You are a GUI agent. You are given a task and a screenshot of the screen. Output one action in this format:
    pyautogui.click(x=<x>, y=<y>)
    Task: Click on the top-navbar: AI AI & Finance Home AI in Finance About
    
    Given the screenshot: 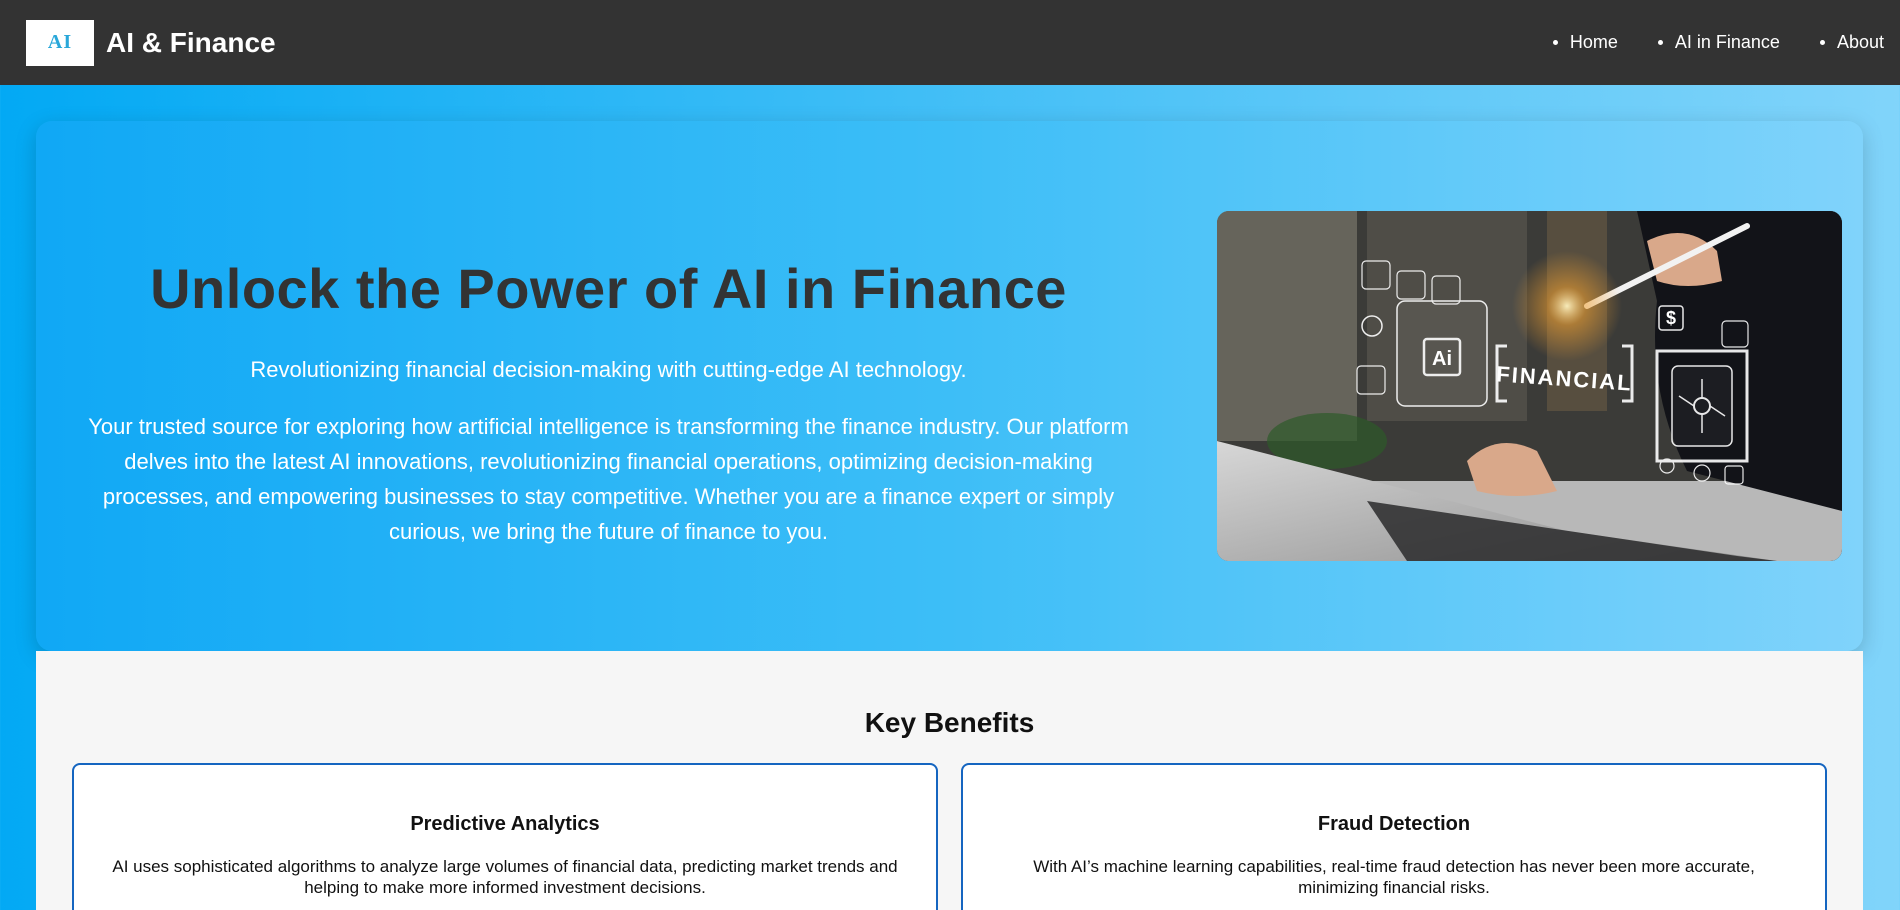 What is the action you would take?
    pyautogui.click(x=950, y=42)
    